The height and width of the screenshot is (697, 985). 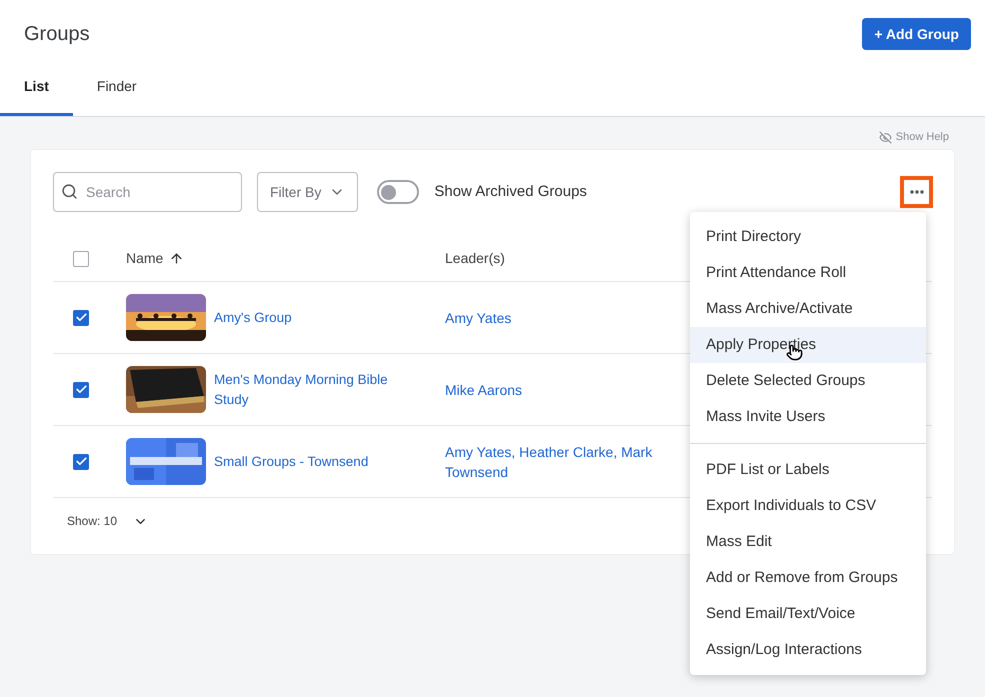 What do you see at coordinates (319, 390) in the screenshot?
I see `group-name-link: Men's Monday Morning Bible Study` at bounding box center [319, 390].